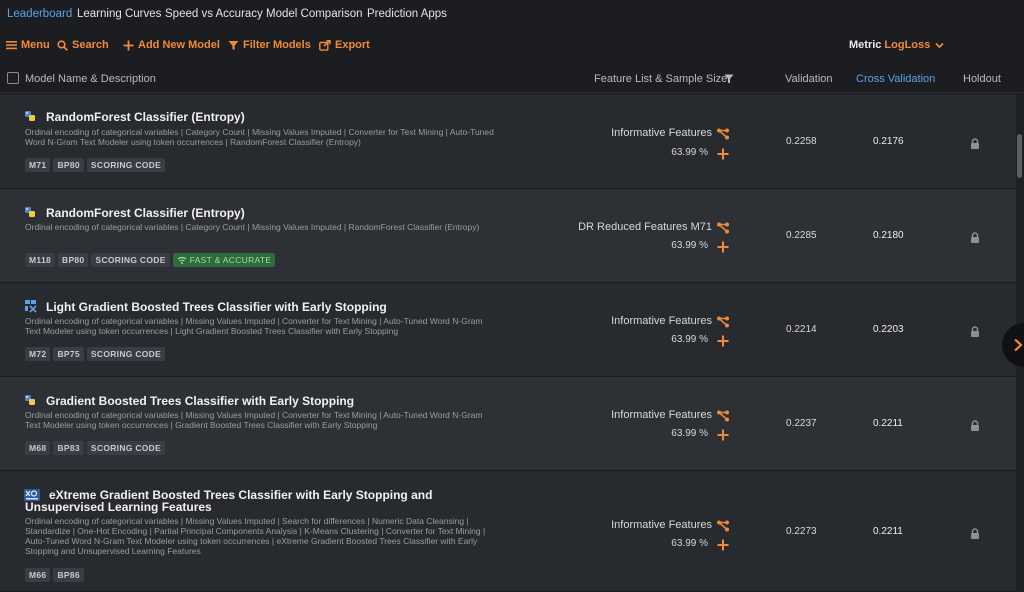 Image resolution: width=1024 pixels, height=592 pixels. I want to click on cross-validation-score: 0.2176, so click(888, 141).